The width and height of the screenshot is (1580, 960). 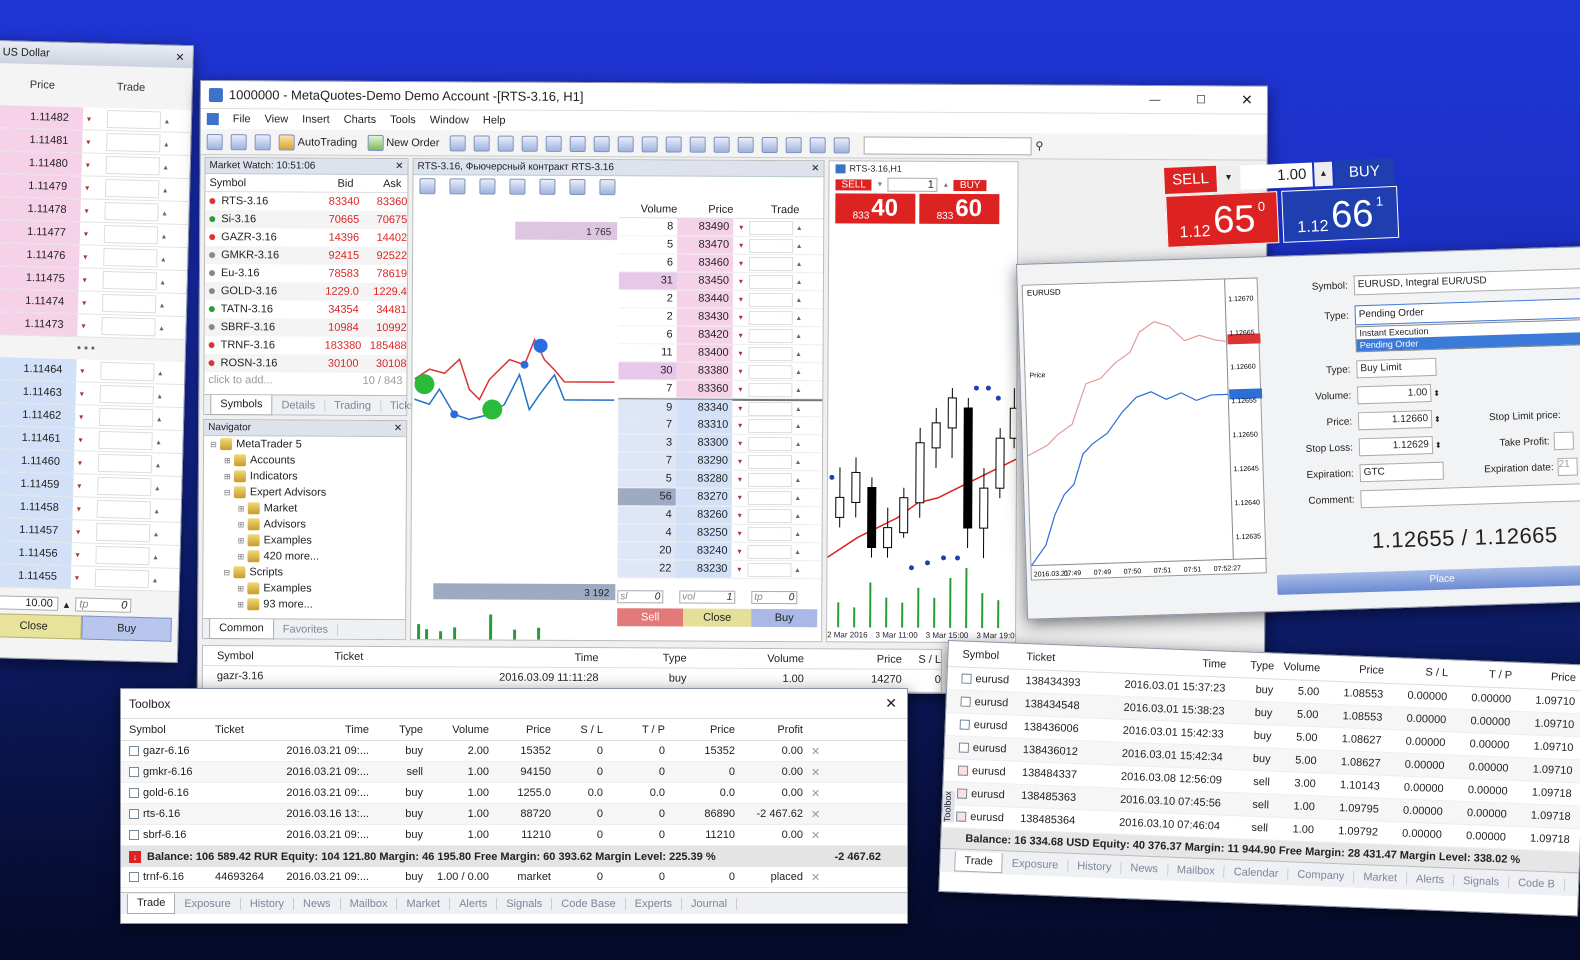 I want to click on tab-code-b: Code B, so click(x=1537, y=883).